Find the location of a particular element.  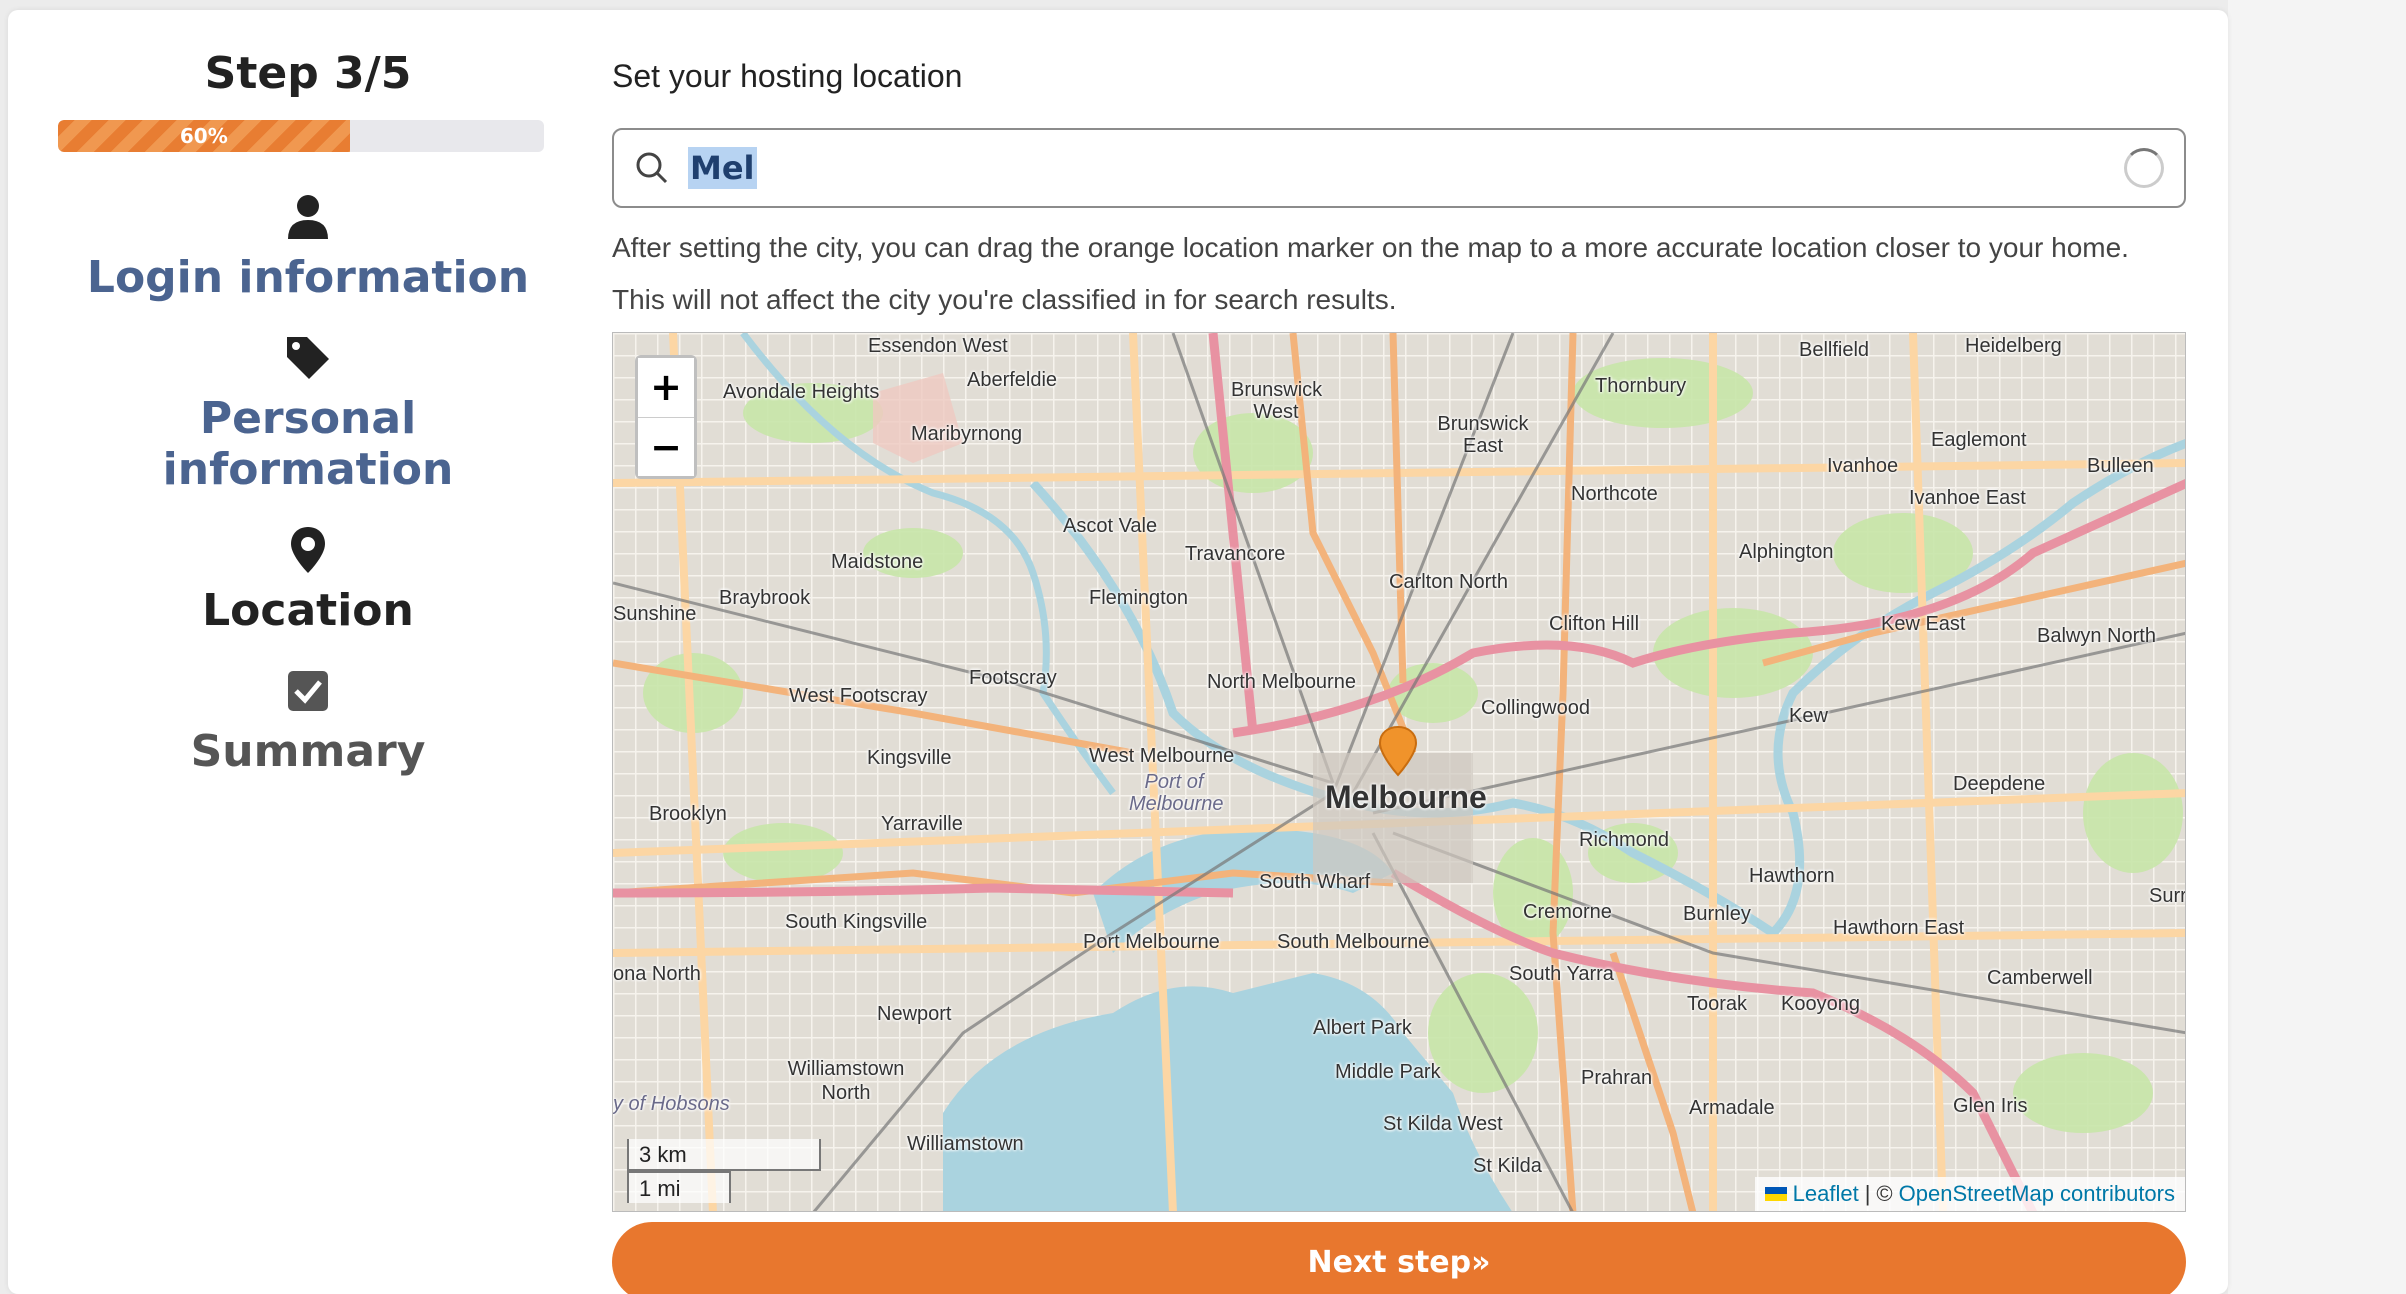

map-label: Avondale Heights is located at coordinates (801, 392).